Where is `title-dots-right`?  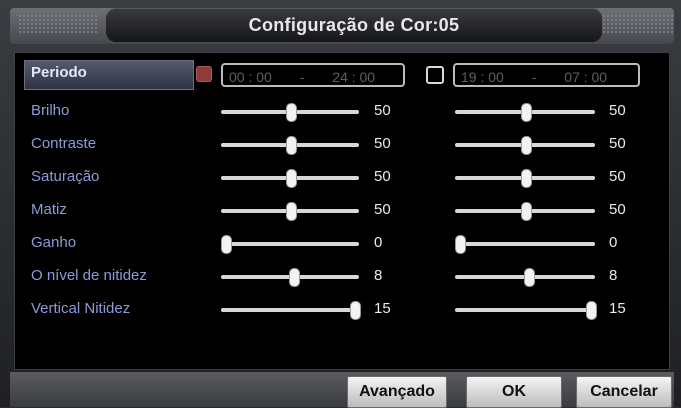 title-dots-right is located at coordinates (634, 24).